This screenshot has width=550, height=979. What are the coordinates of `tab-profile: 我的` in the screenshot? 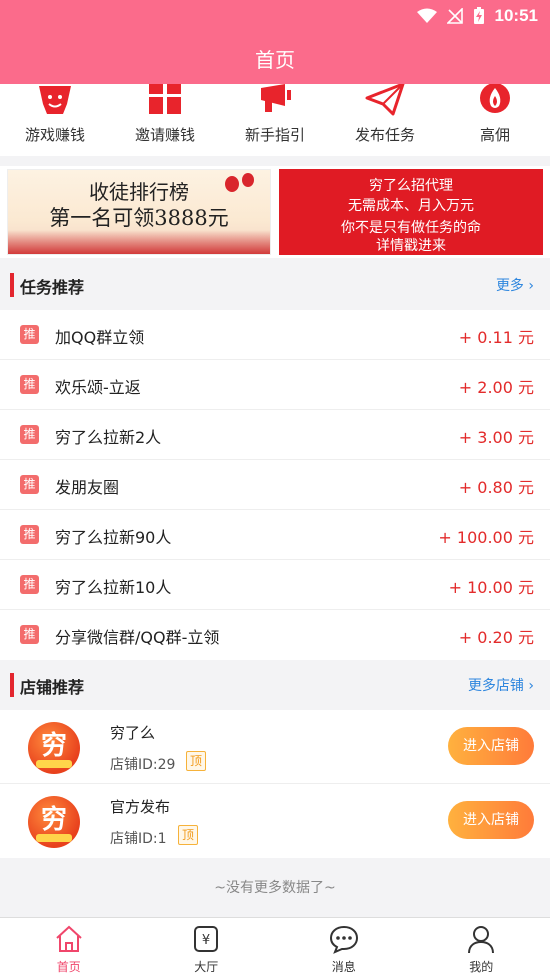 It's located at (481, 948).